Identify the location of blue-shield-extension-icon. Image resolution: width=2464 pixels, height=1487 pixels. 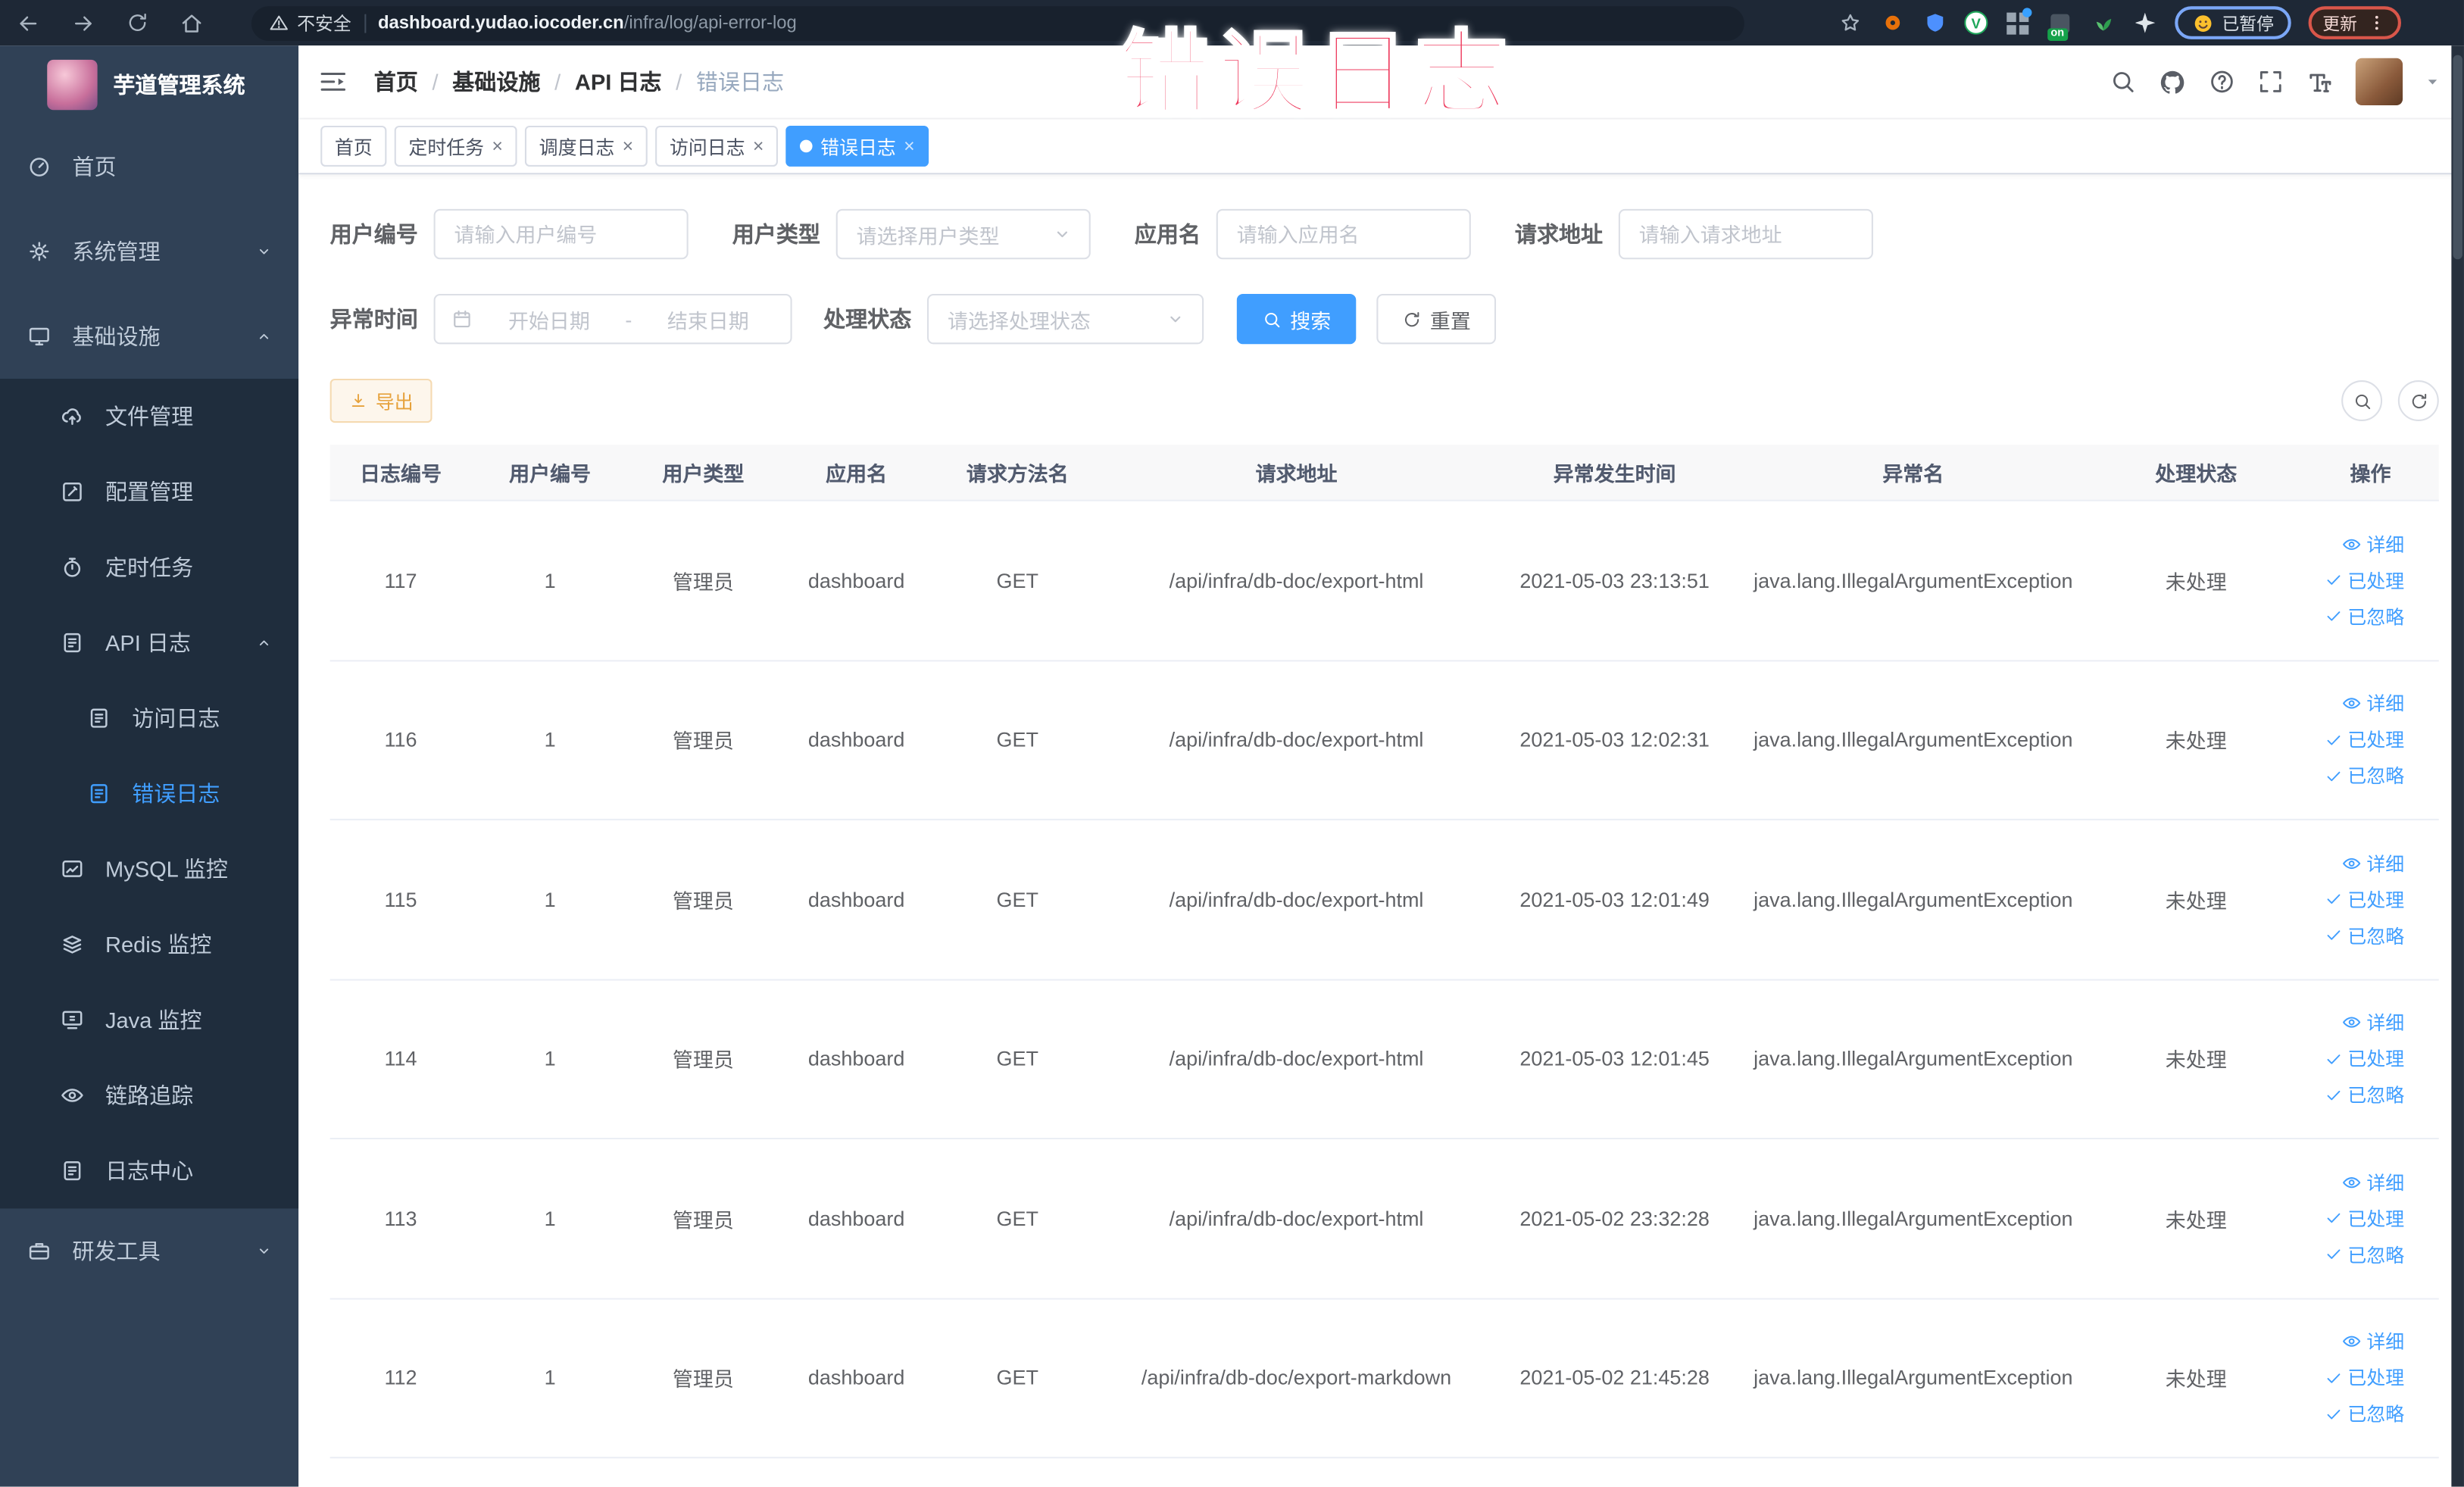
(1934, 22).